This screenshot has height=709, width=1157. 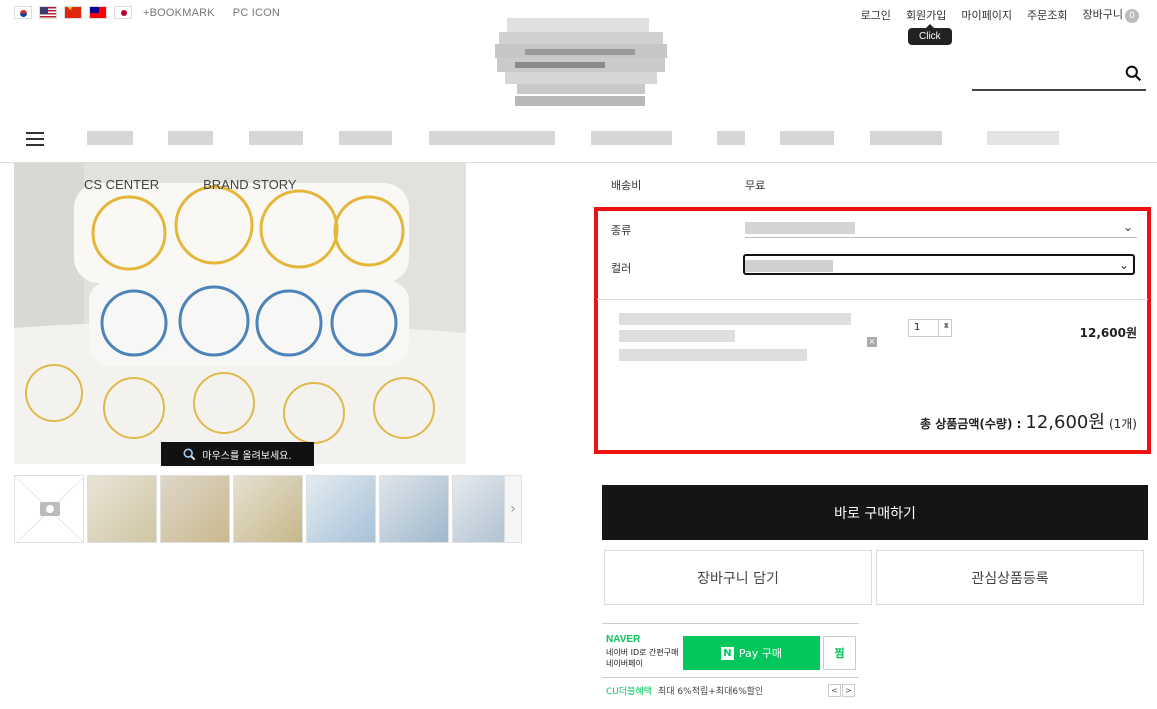 What do you see at coordinates (256, 13) in the screenshot?
I see `pc-icon-link: PC ICON` at bounding box center [256, 13].